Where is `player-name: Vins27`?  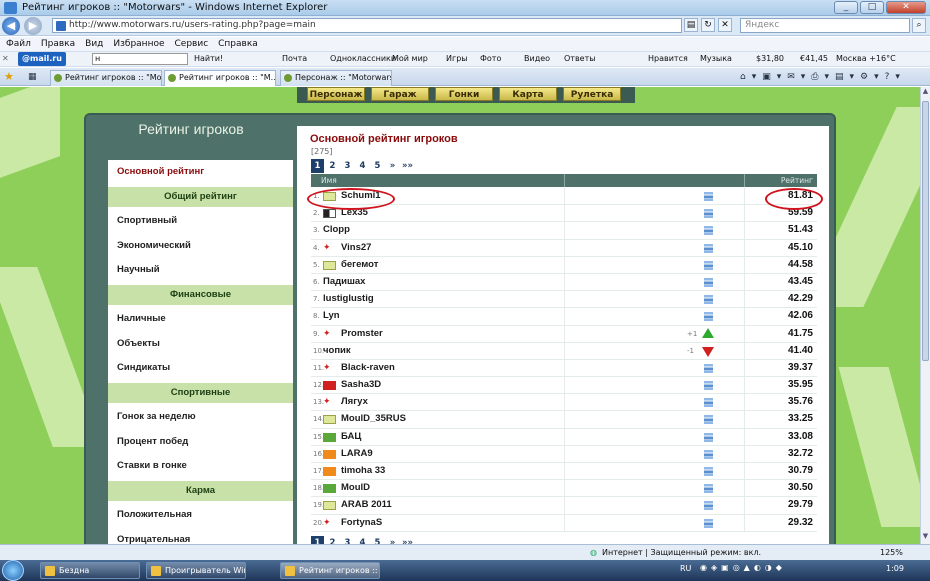 player-name: Vins27 is located at coordinates (356, 247).